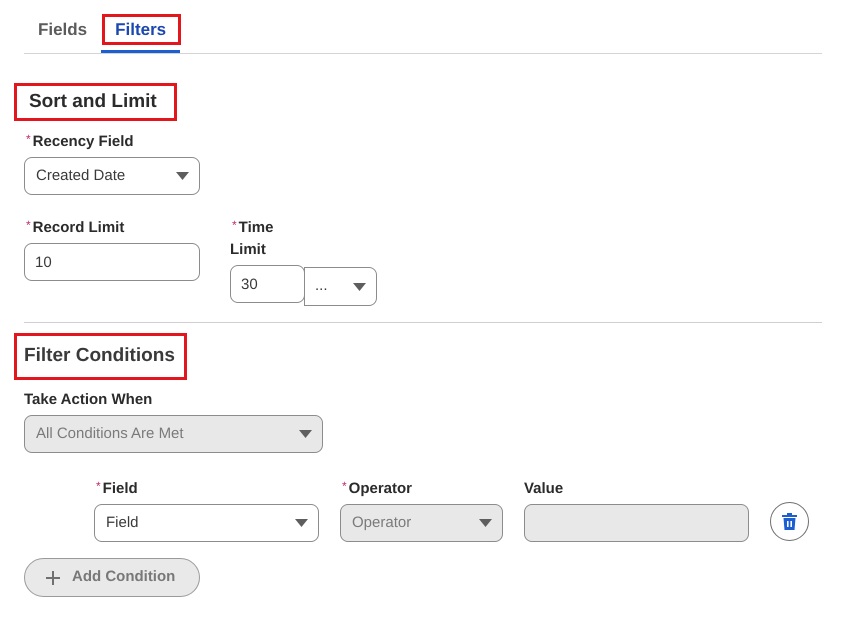 The image size is (848, 627). I want to click on dropdown-field: Field, so click(206, 523).